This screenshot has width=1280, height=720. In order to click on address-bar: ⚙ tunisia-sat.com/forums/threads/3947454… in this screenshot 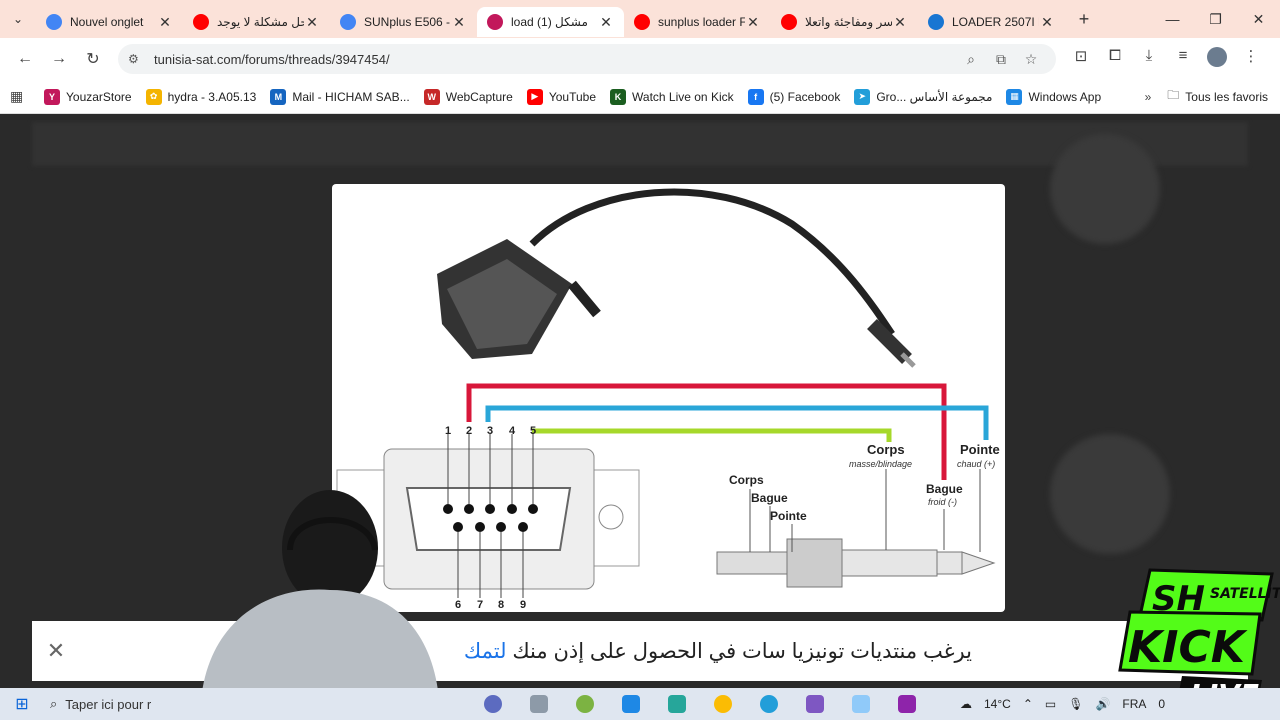, I will do `click(587, 59)`.